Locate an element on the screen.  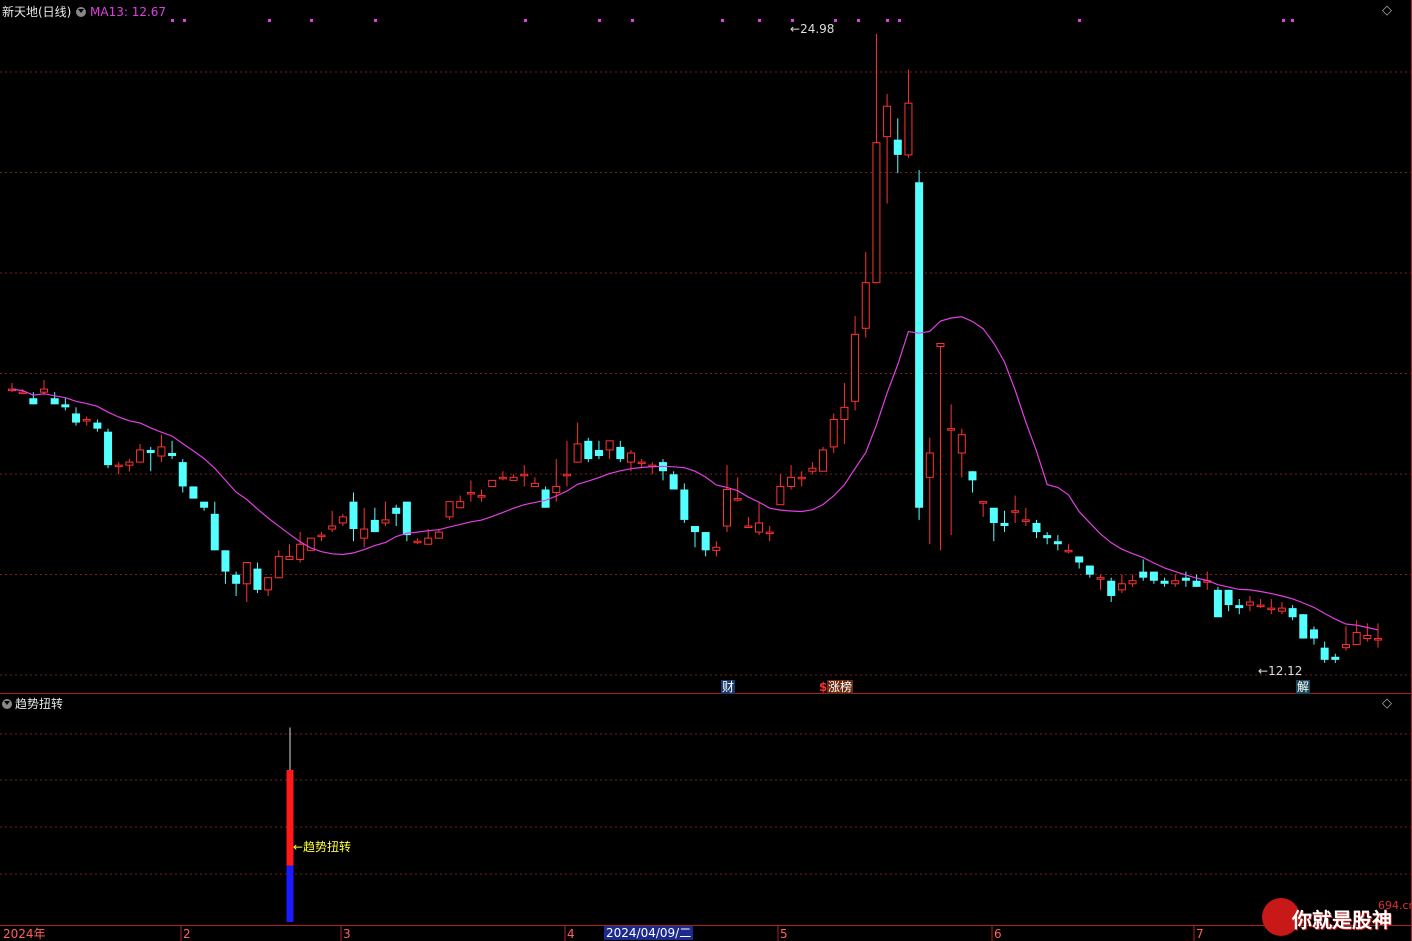
top-marker-dots is located at coordinates (732, 20).